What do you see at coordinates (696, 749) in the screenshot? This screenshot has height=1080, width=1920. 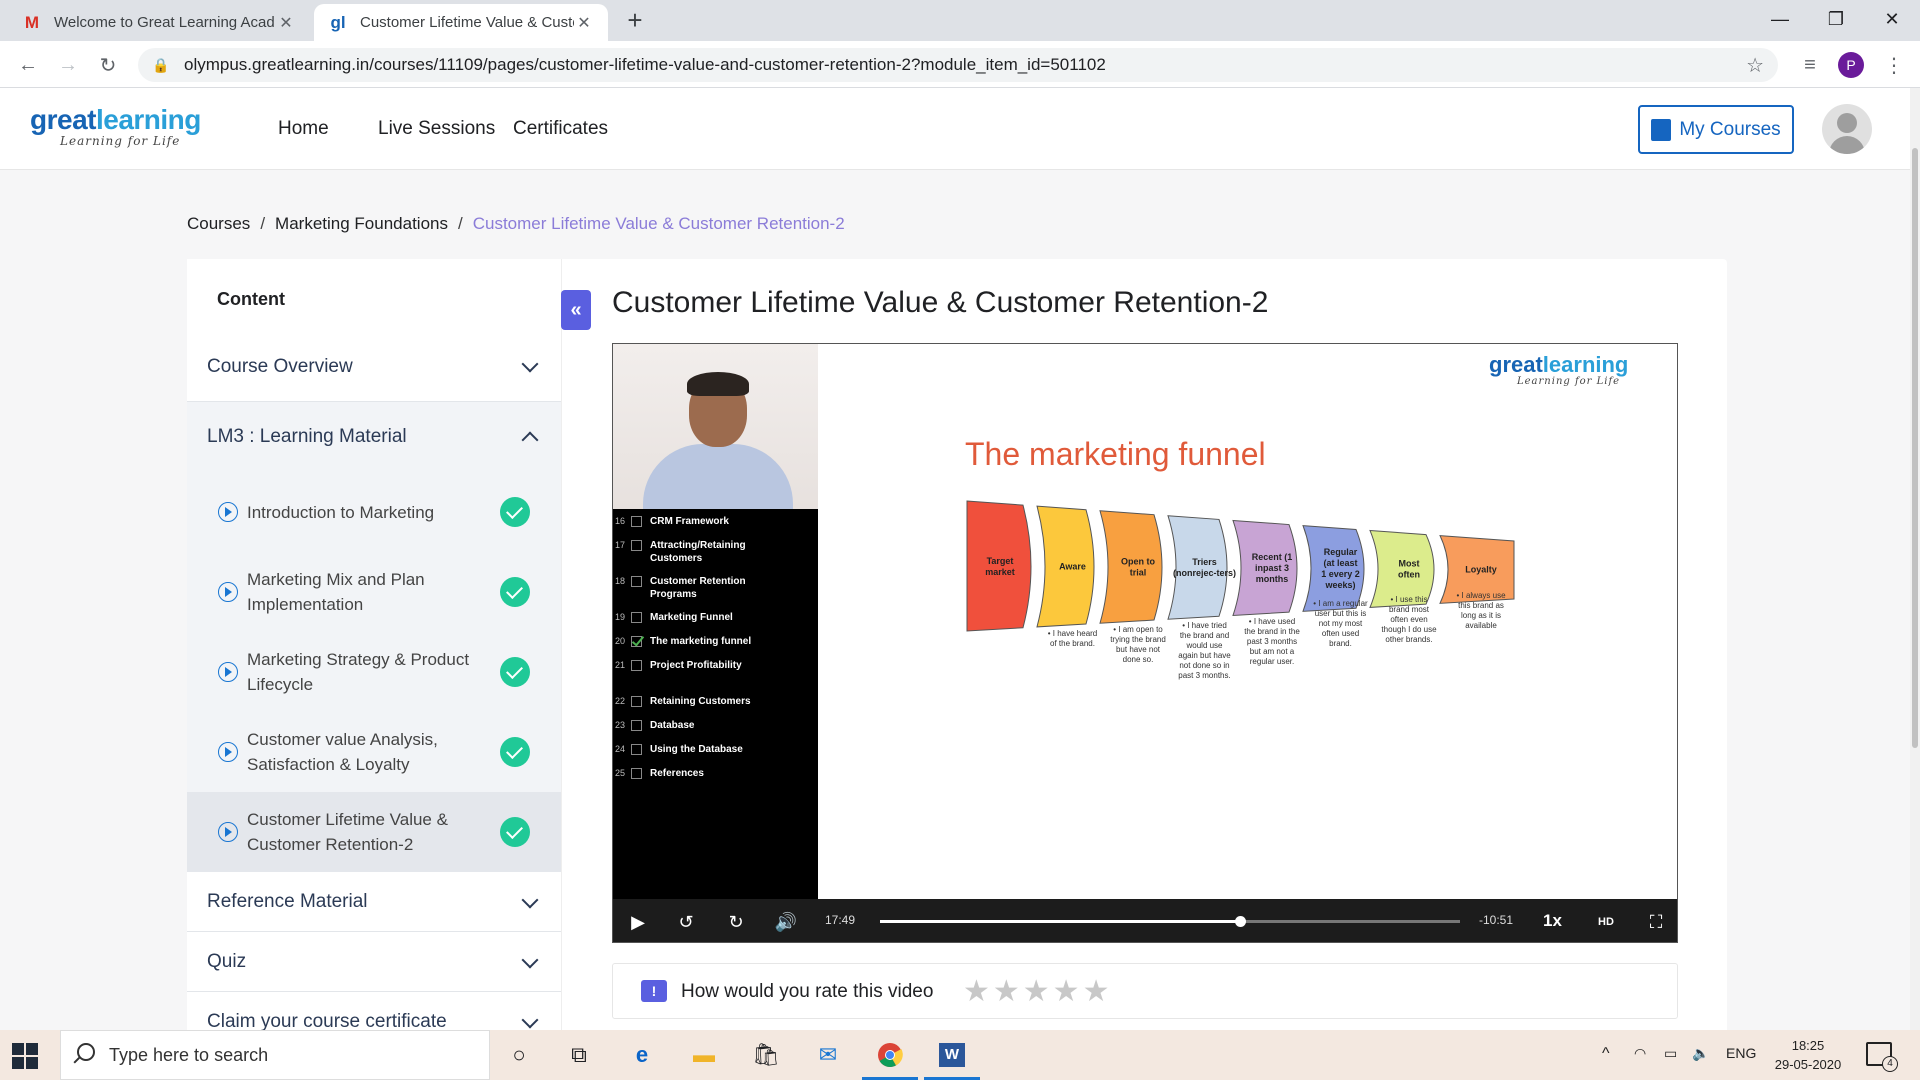 I see `toc-label: Using the Database` at bounding box center [696, 749].